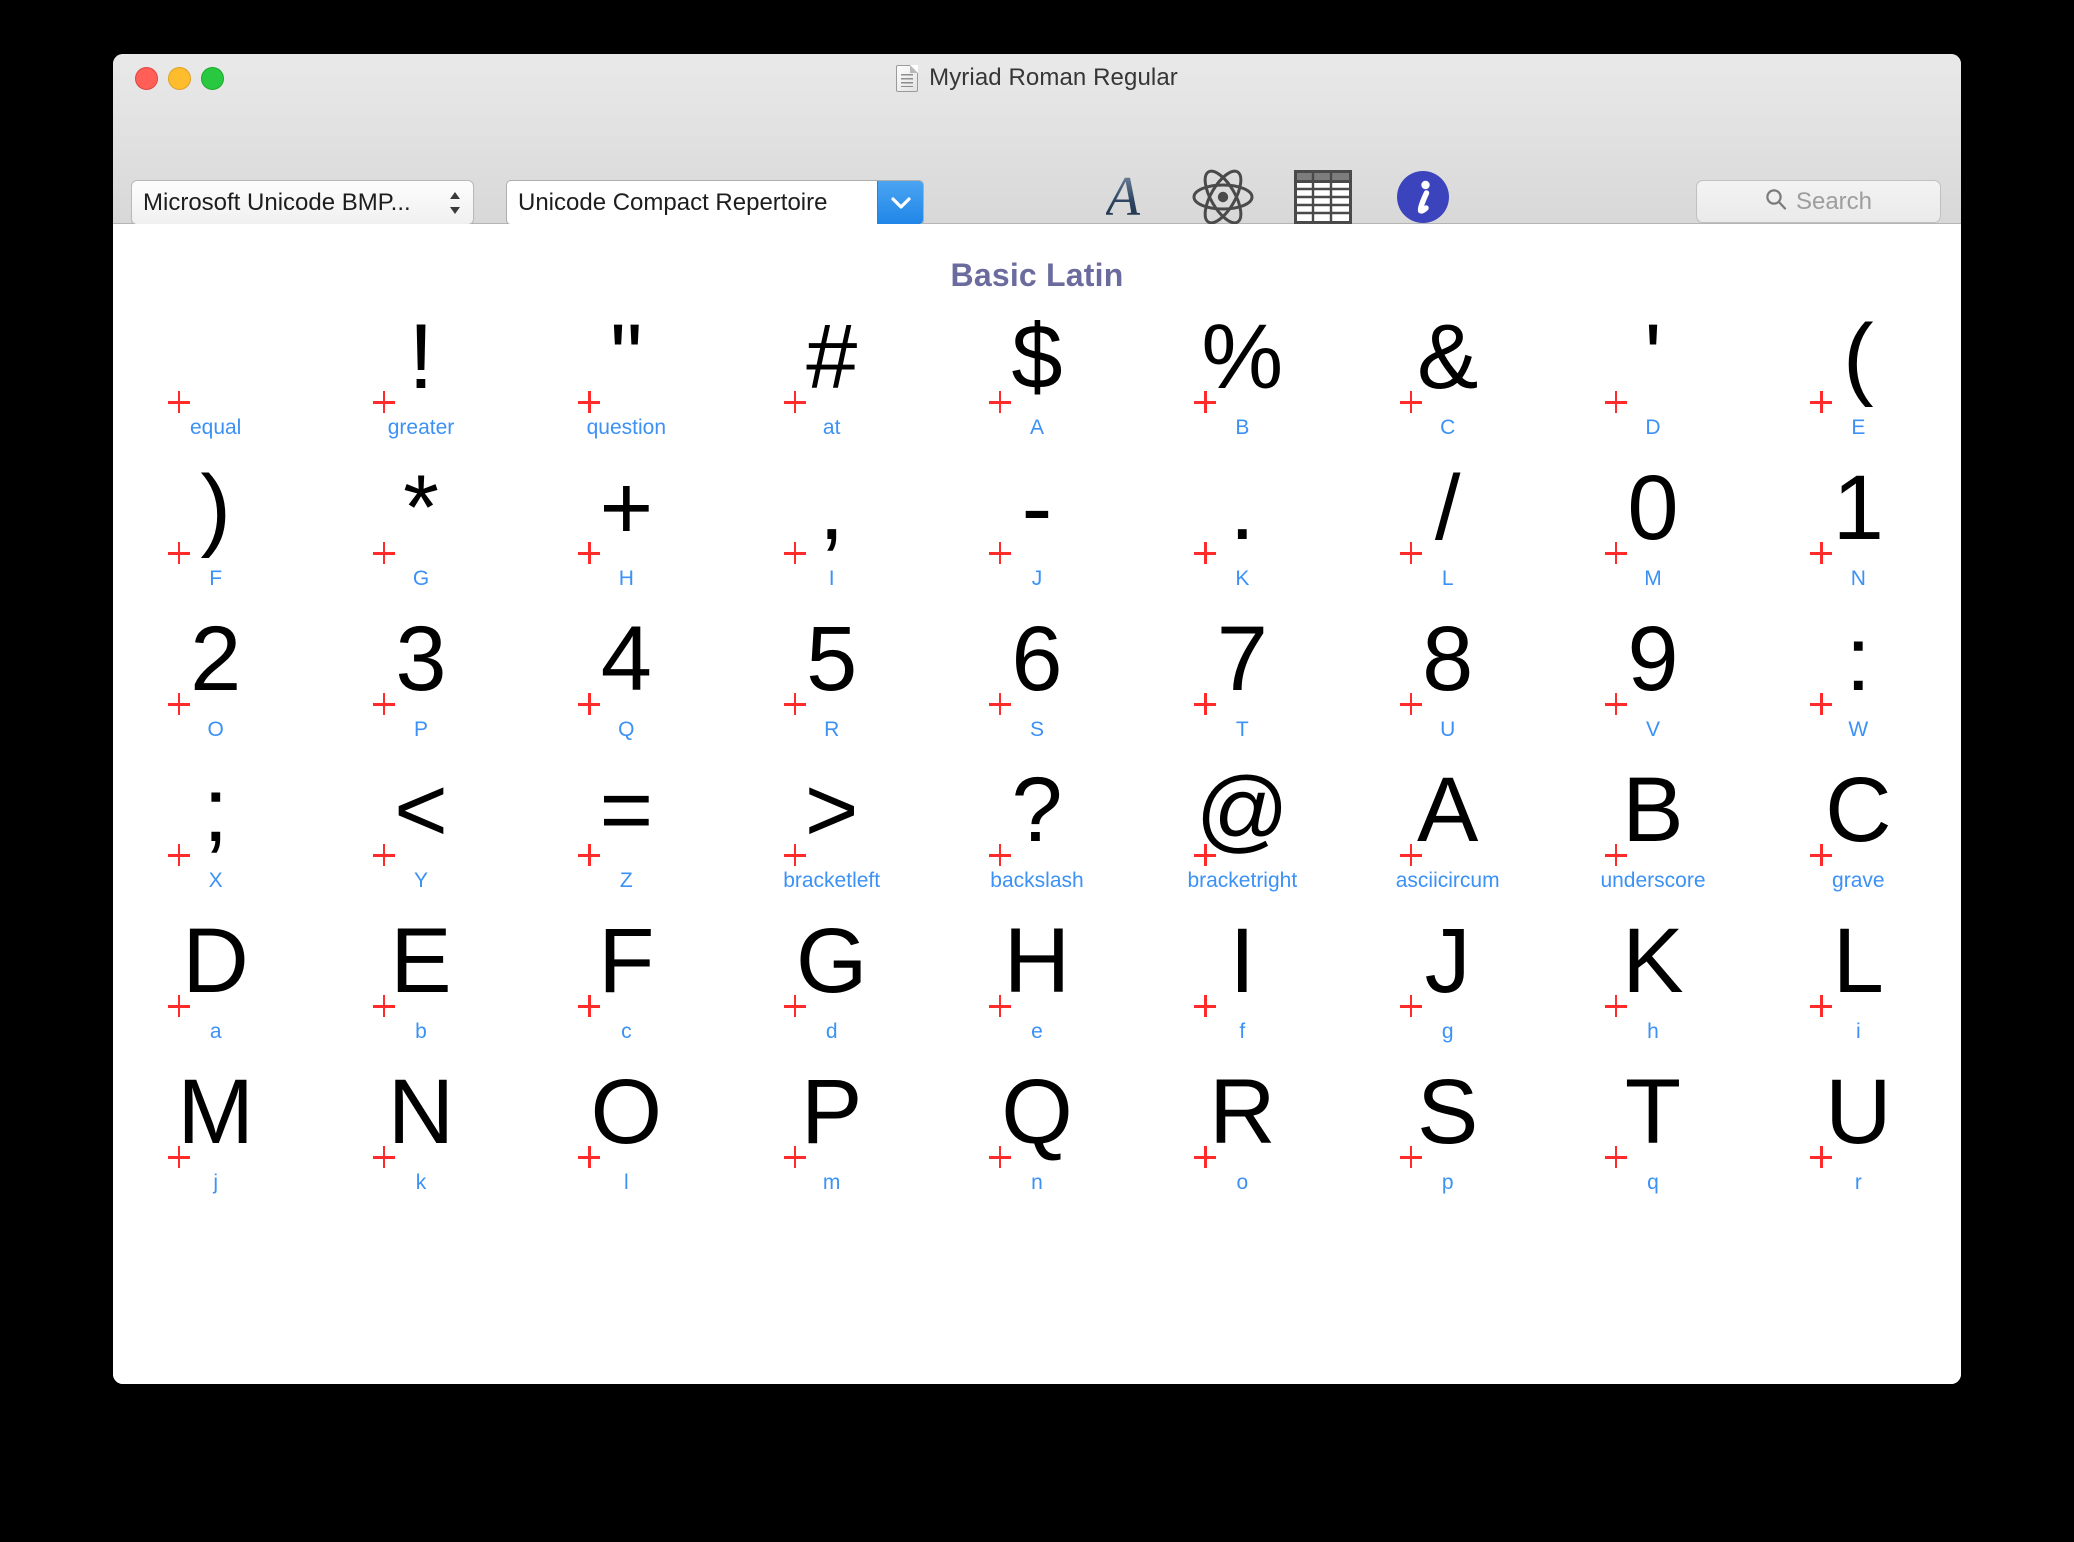  Describe the element at coordinates (831, 828) in the screenshot. I see `character-cell: > bracketleft` at that location.